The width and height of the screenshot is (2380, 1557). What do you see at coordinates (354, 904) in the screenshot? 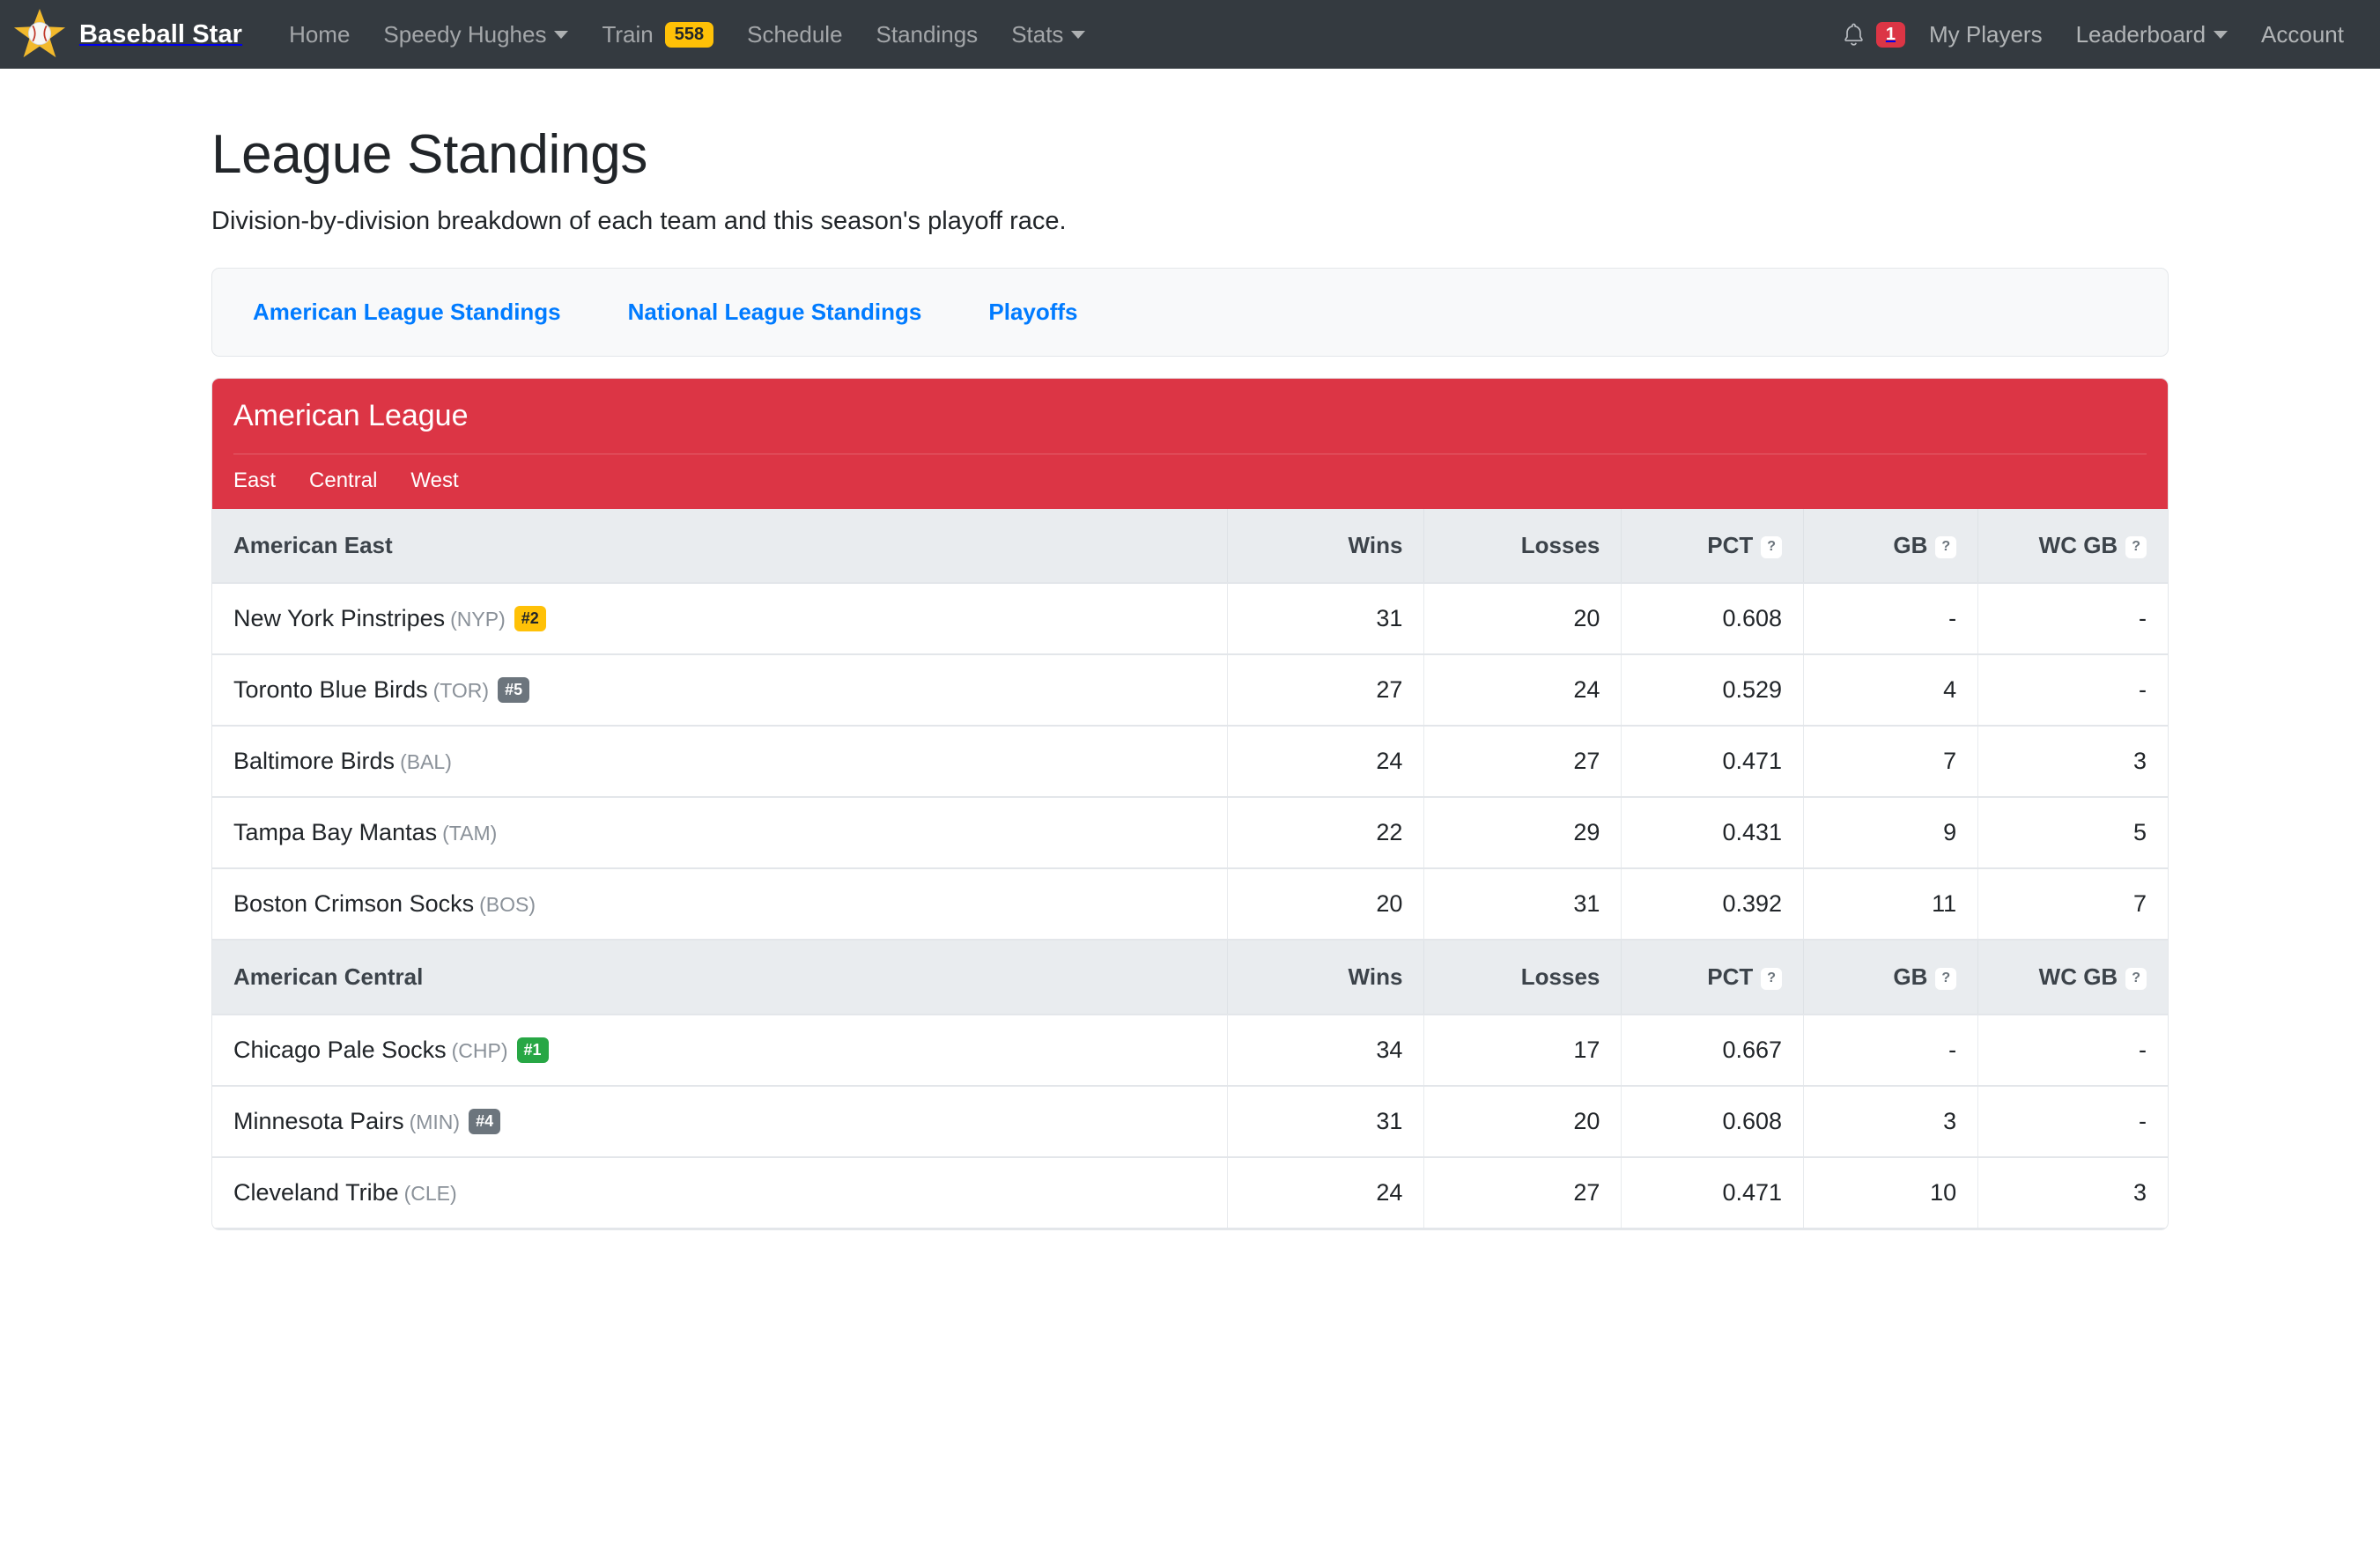
I see `team-name: Boston Crimson Socks` at bounding box center [354, 904].